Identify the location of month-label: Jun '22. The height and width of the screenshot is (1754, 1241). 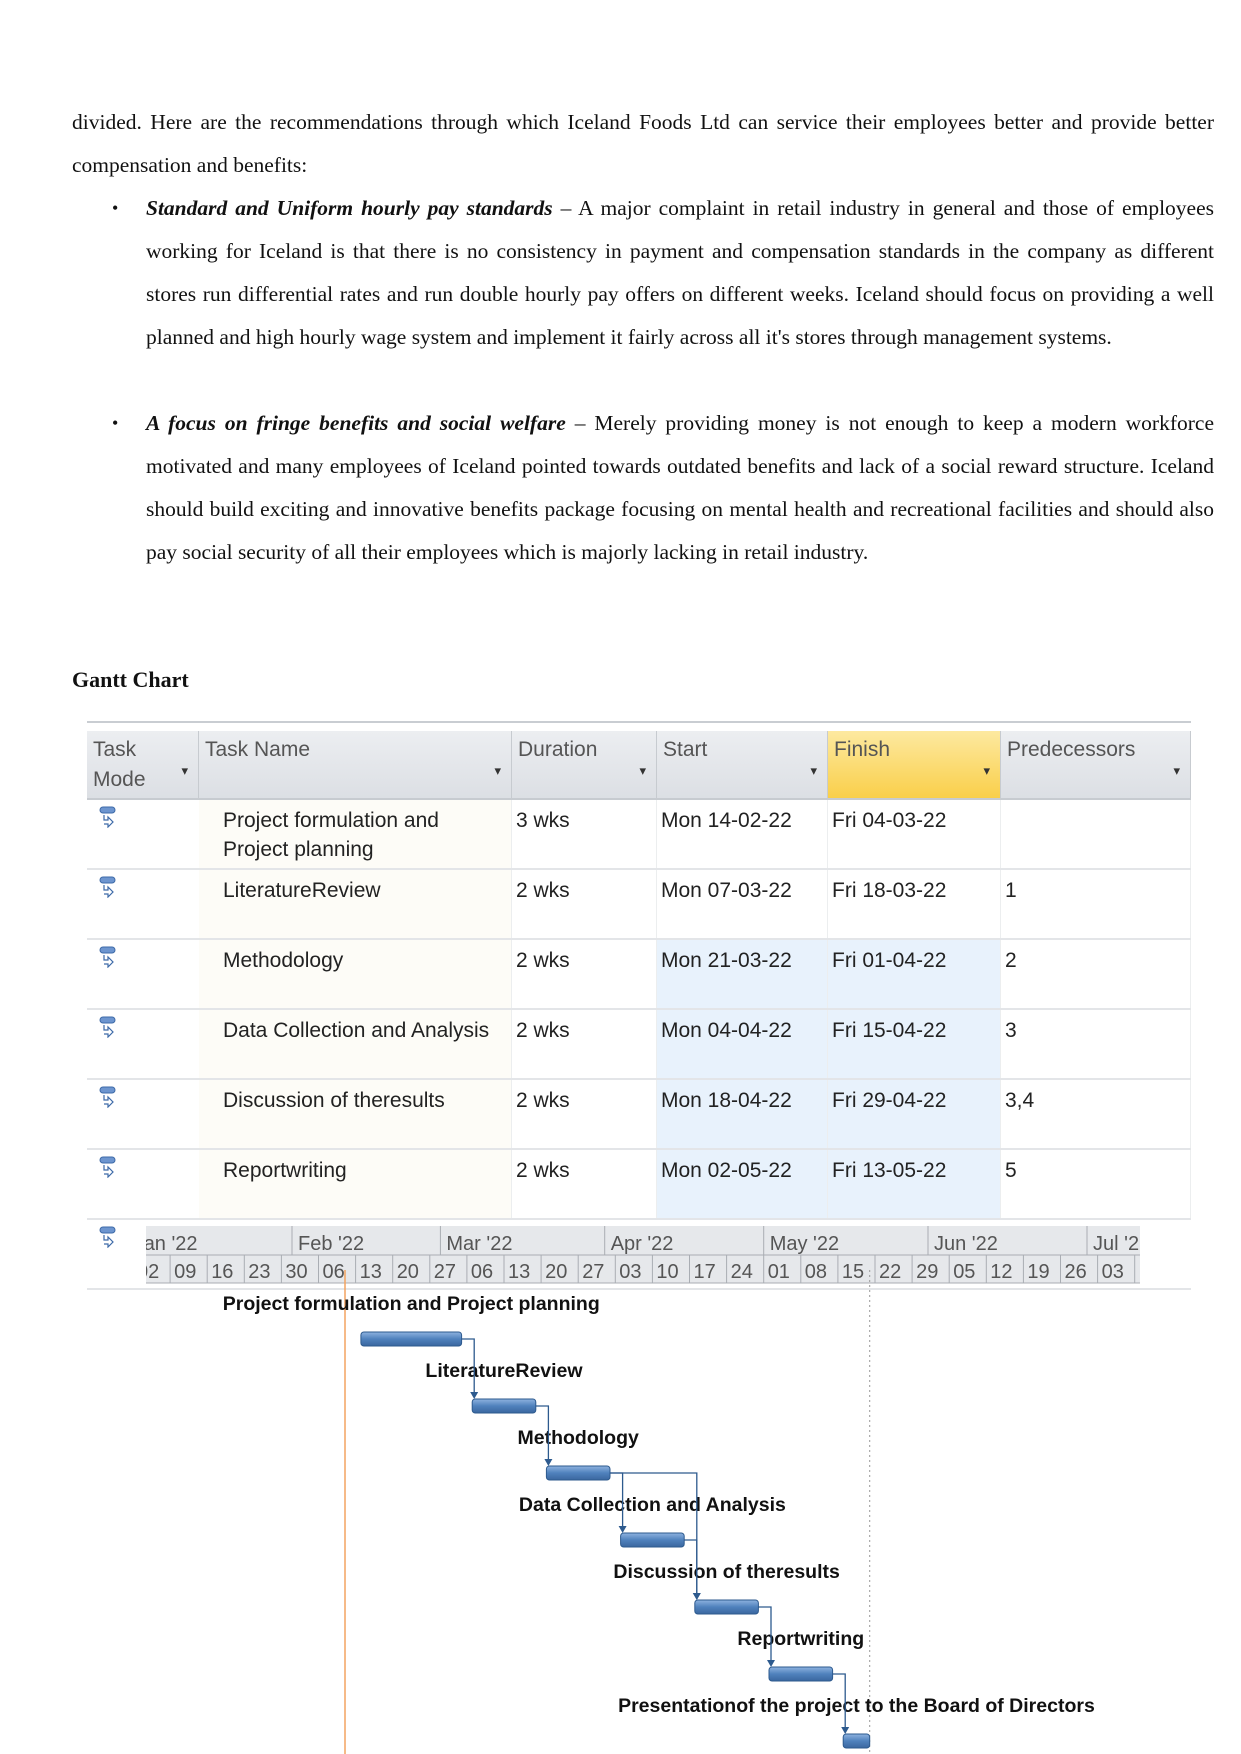
(966, 1244).